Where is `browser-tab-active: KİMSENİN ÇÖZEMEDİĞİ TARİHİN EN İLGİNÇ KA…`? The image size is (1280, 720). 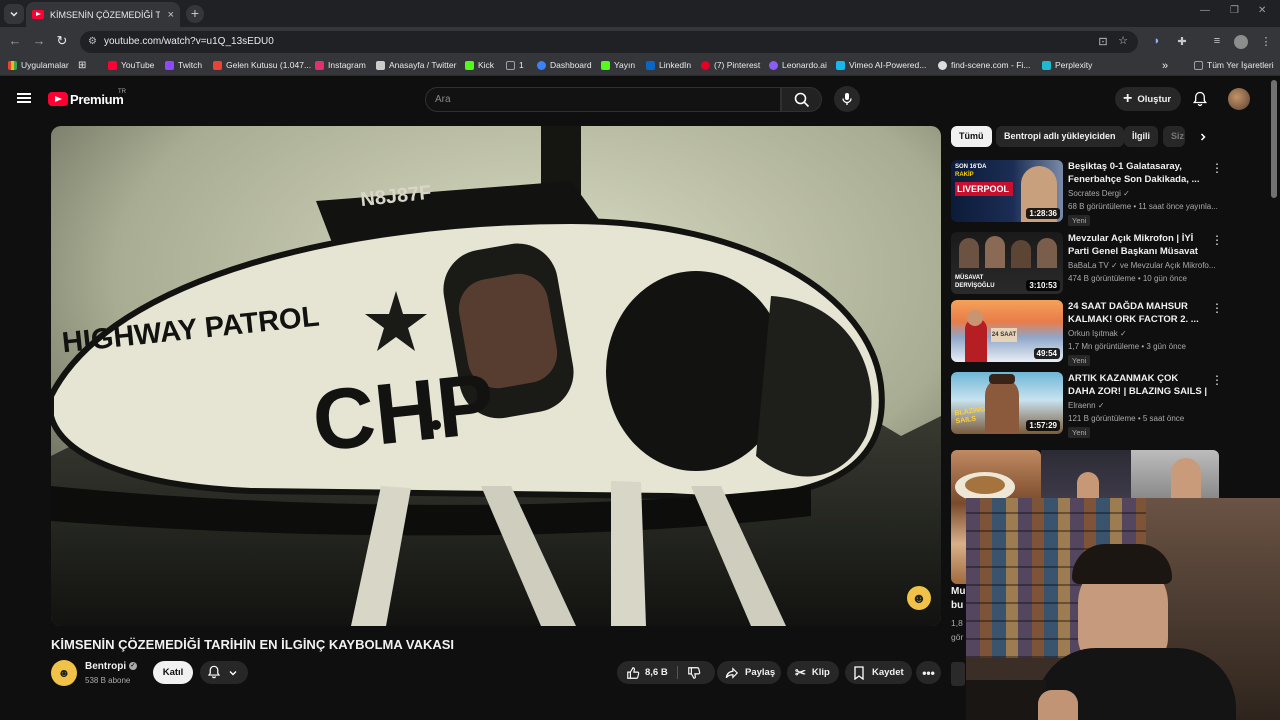 browser-tab-active: KİMSENİN ÇÖZEMEDİĞİ TARİHİN EN İLGİNÇ KA… is located at coordinates (103, 14).